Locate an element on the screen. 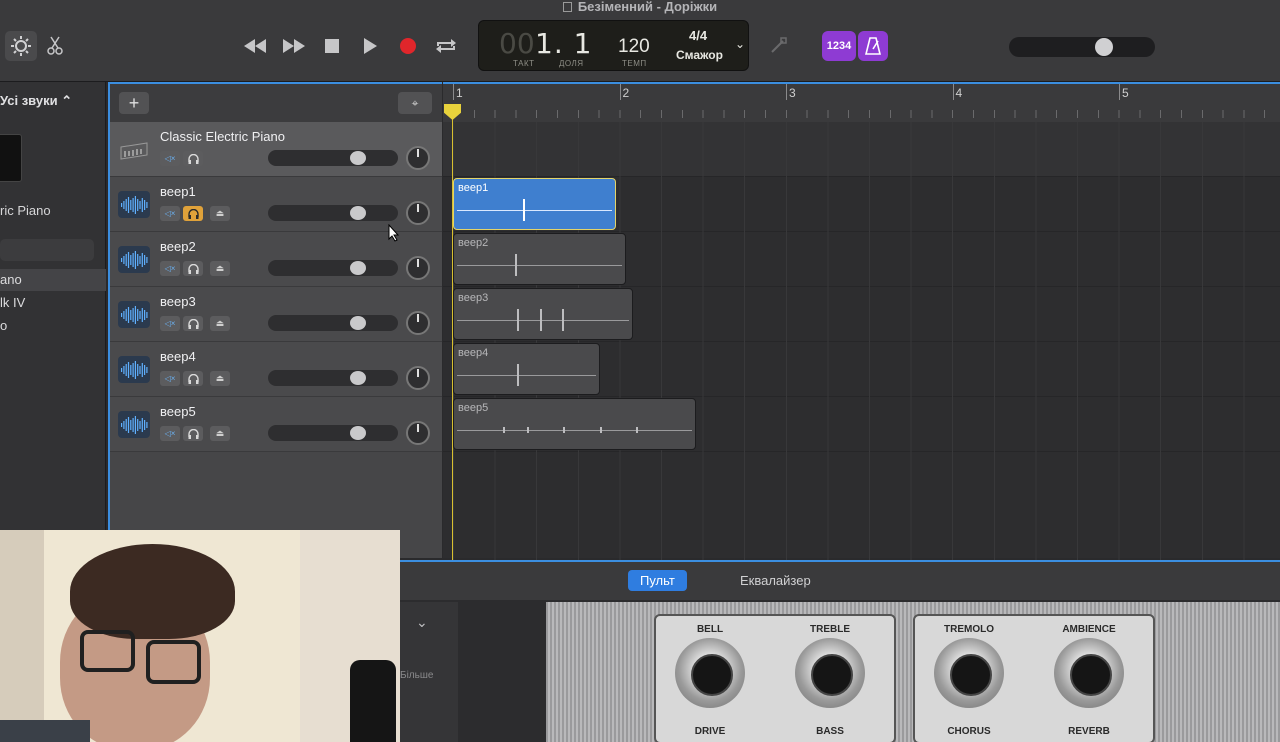  knob-ambience: AMBIENCE REVERB is located at coordinates (1089, 678).